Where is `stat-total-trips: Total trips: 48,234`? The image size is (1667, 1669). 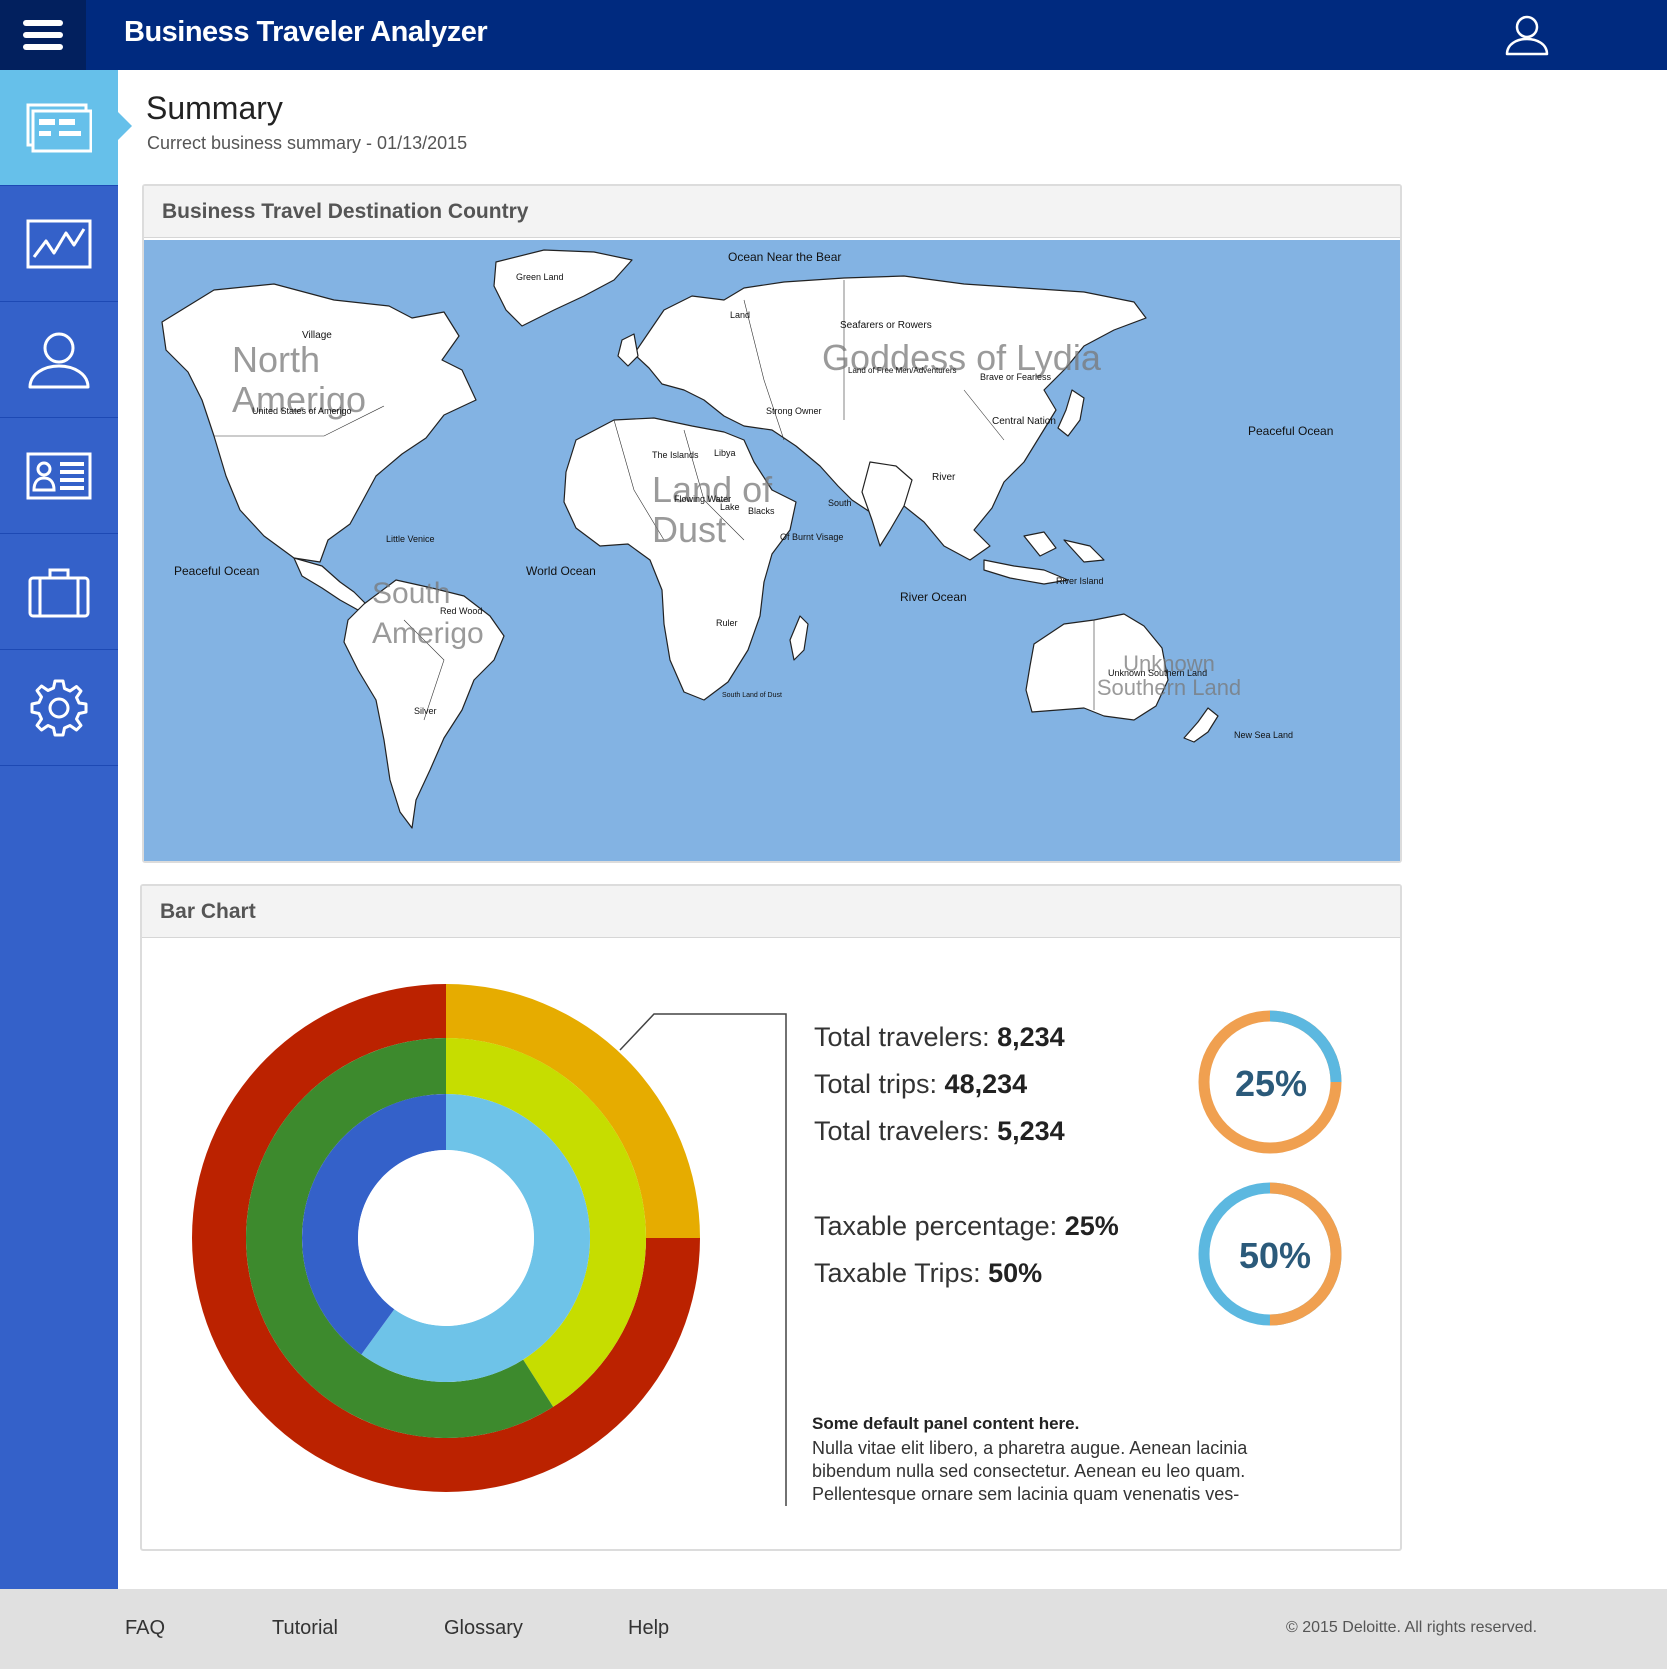 stat-total-trips: Total trips: 48,234 is located at coordinates (920, 1084).